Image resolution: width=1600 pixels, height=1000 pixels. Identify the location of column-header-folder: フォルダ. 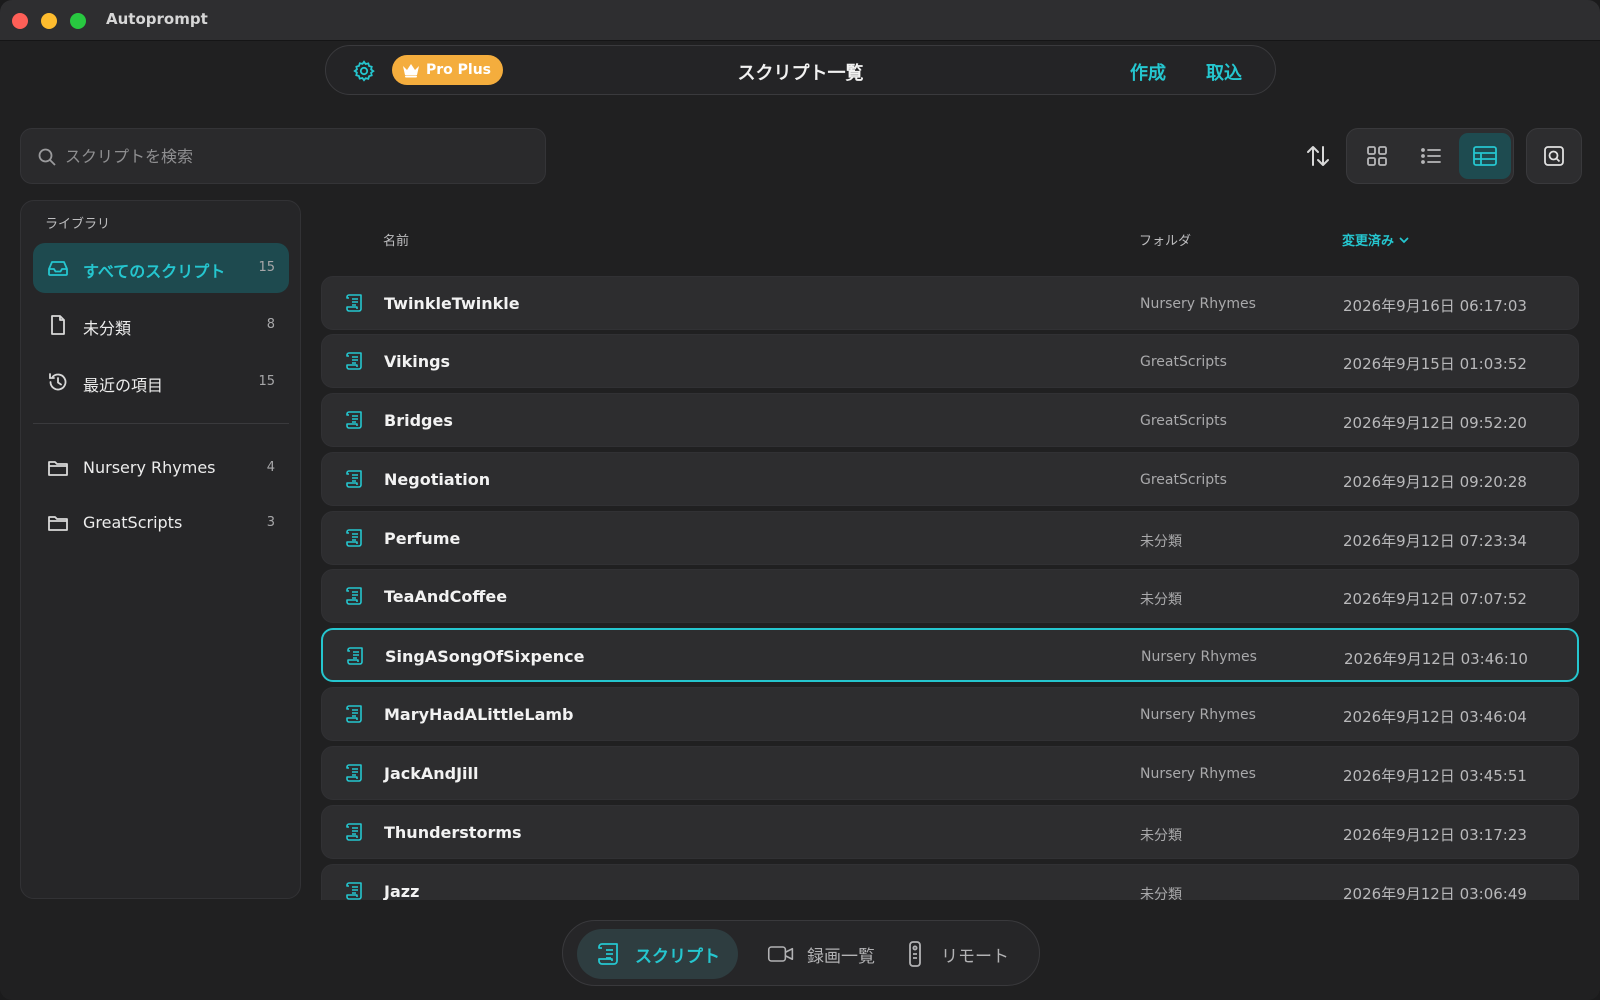
(1165, 239).